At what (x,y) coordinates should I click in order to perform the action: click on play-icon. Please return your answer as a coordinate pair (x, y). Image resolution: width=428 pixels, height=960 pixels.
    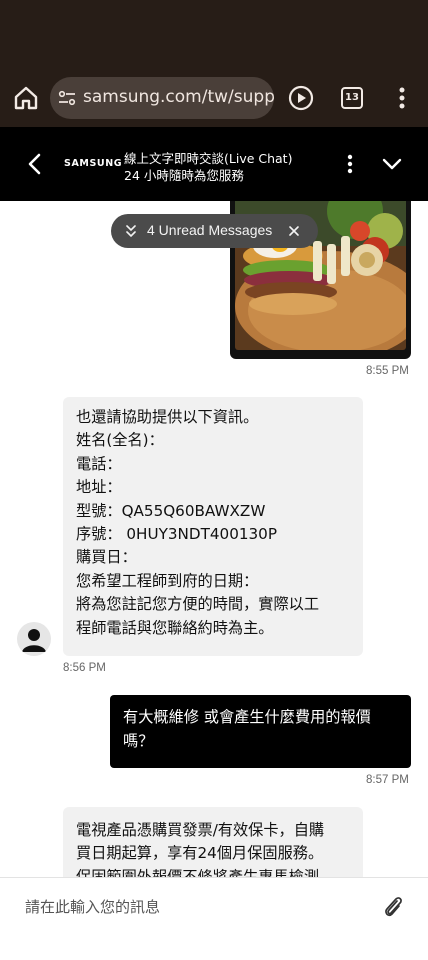
    Looking at the image, I should click on (301, 98).